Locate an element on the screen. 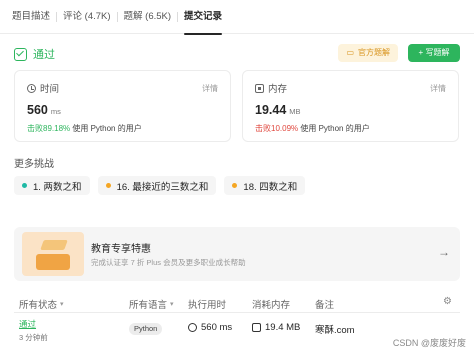 The width and height of the screenshot is (474, 353). memory-beat-text: 击败10.09% 使用 Python 的用户 is located at coordinates (350, 128).